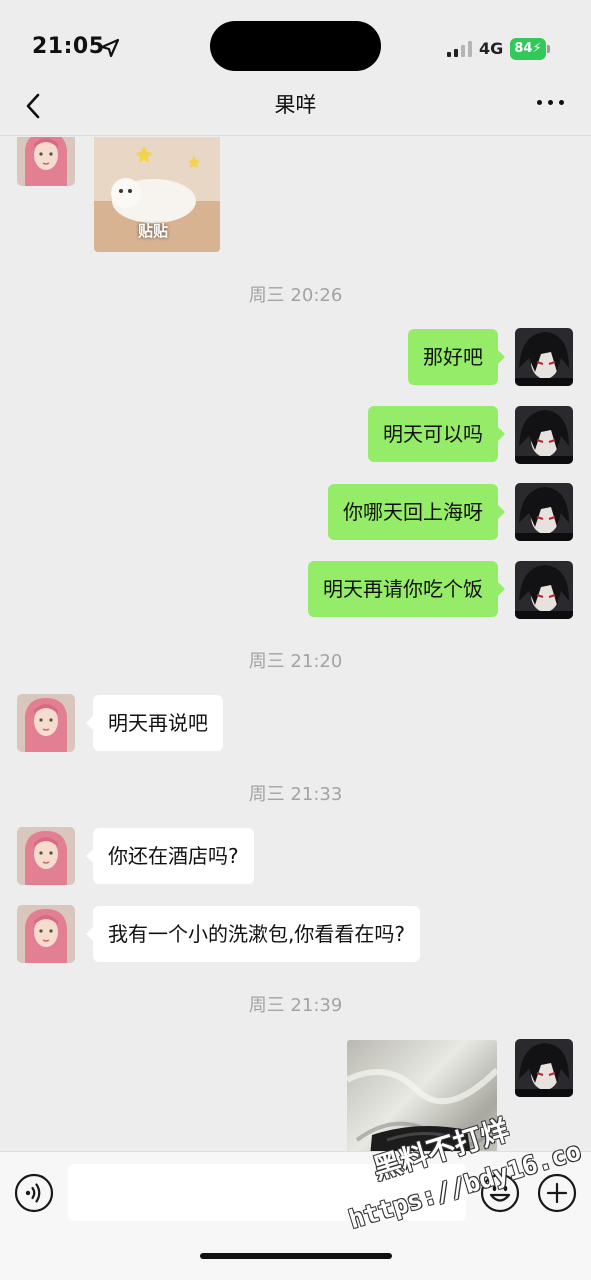 The width and height of the screenshot is (591, 1280). Describe the element at coordinates (295, 46) in the screenshot. I see `dynamic-island` at that location.